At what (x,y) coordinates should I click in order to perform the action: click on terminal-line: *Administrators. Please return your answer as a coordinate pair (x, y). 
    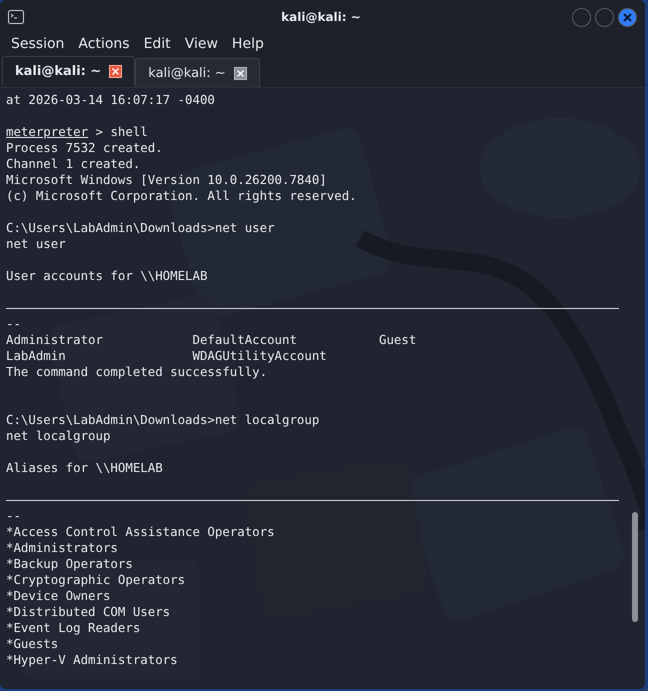
    Looking at the image, I should click on (62, 547).